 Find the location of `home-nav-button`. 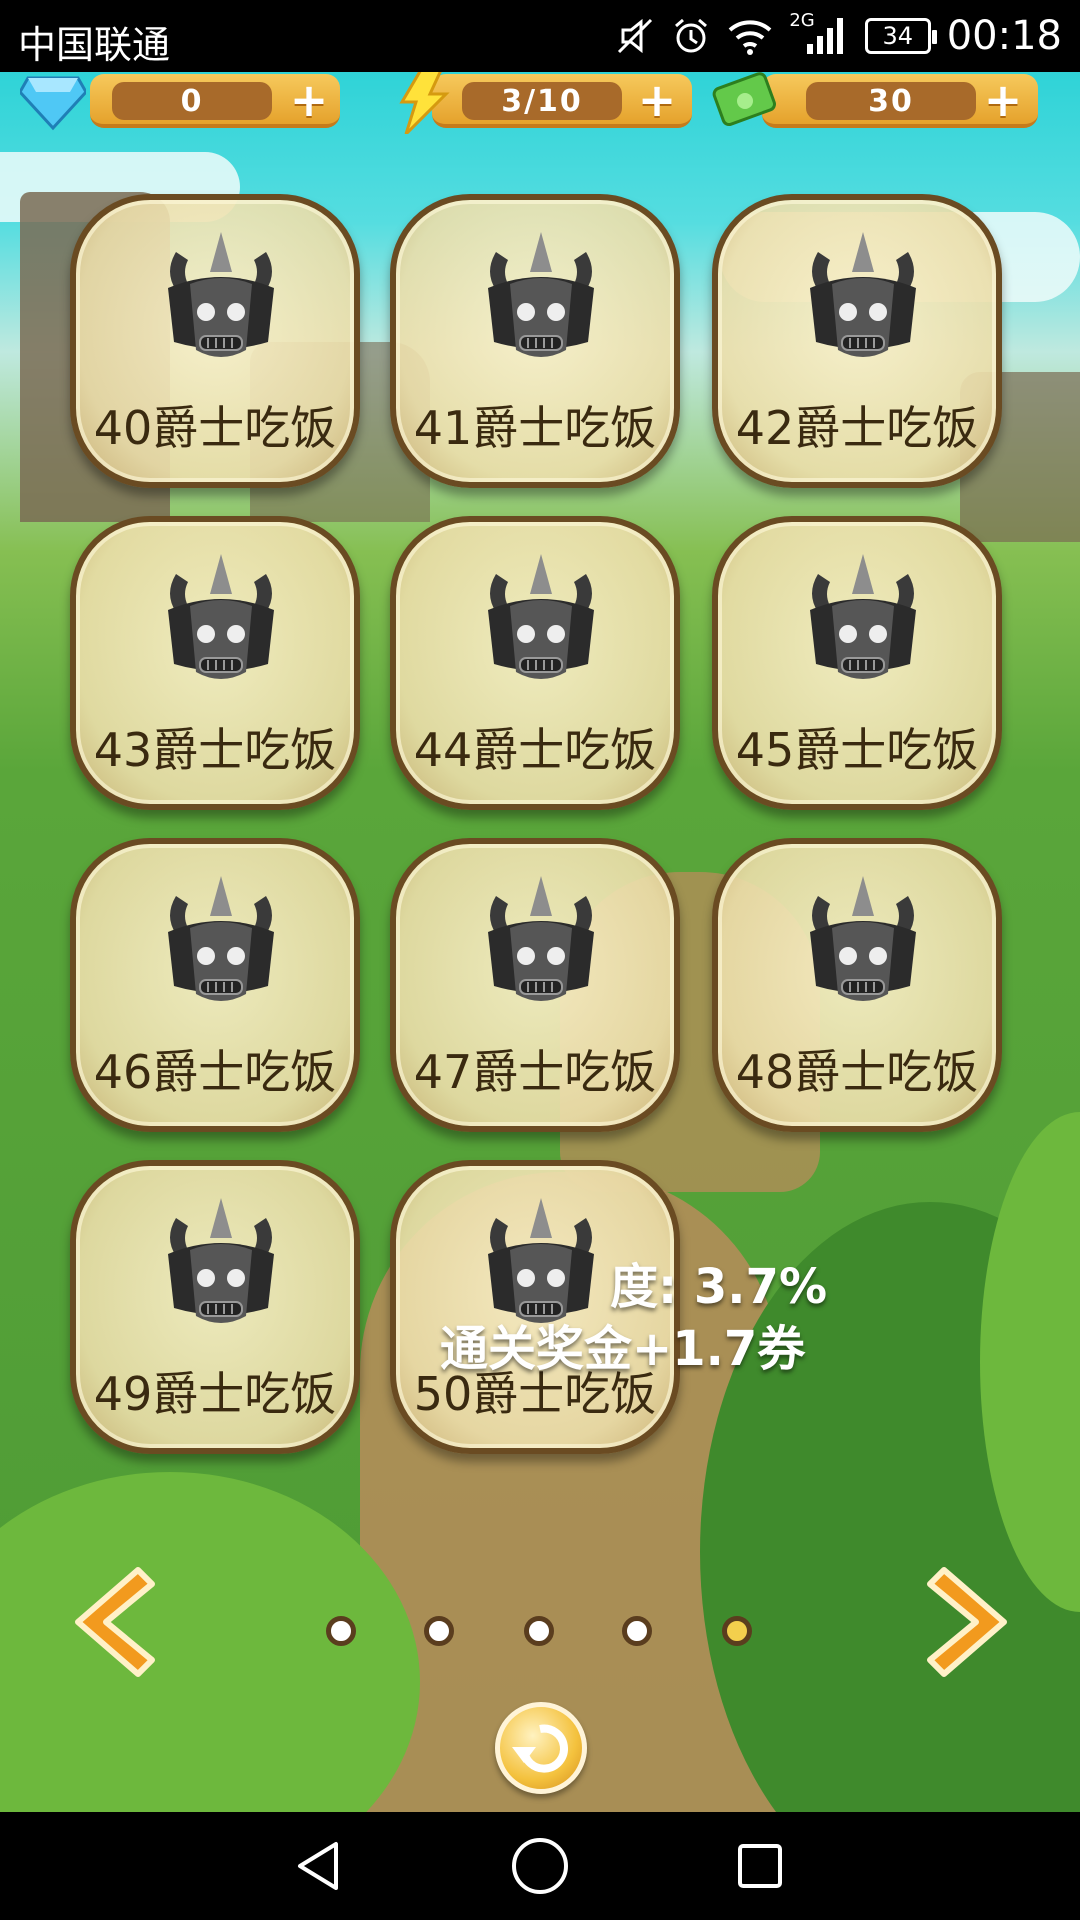

home-nav-button is located at coordinates (540, 1866).